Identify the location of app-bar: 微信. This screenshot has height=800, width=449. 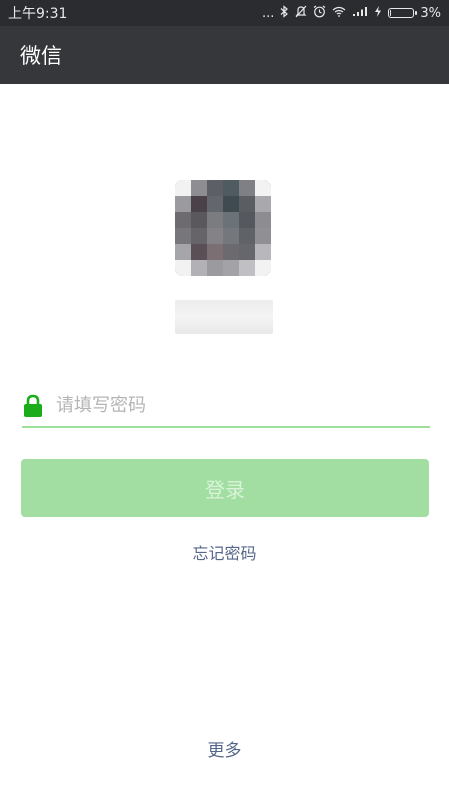
(224, 55).